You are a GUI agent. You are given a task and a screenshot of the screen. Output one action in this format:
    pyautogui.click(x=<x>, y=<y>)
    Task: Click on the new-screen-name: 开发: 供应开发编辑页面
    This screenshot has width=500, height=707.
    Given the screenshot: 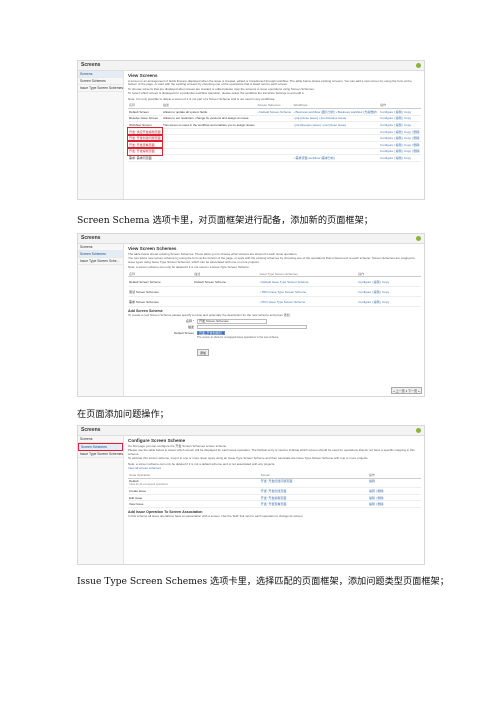 What is the action you would take?
    pyautogui.click(x=145, y=131)
    